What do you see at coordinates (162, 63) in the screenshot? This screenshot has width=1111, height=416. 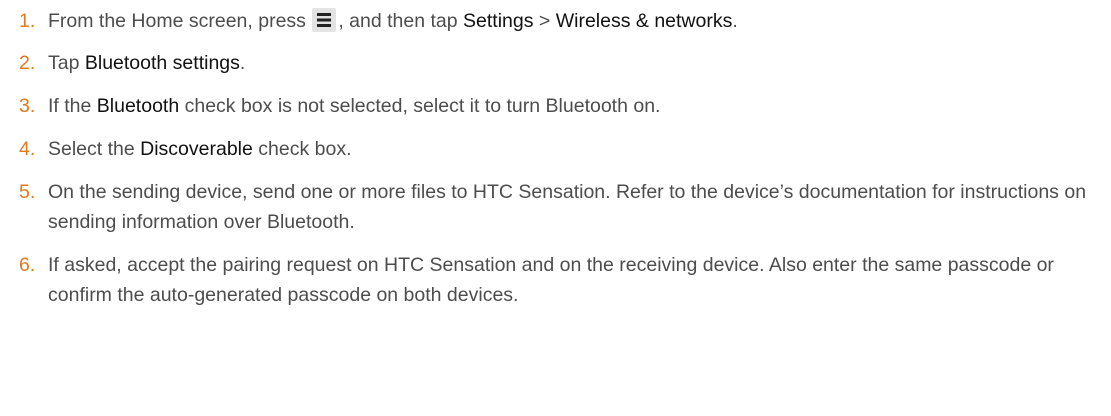 I see `ui-term-bluetooth-settings: Bluetooth settings` at bounding box center [162, 63].